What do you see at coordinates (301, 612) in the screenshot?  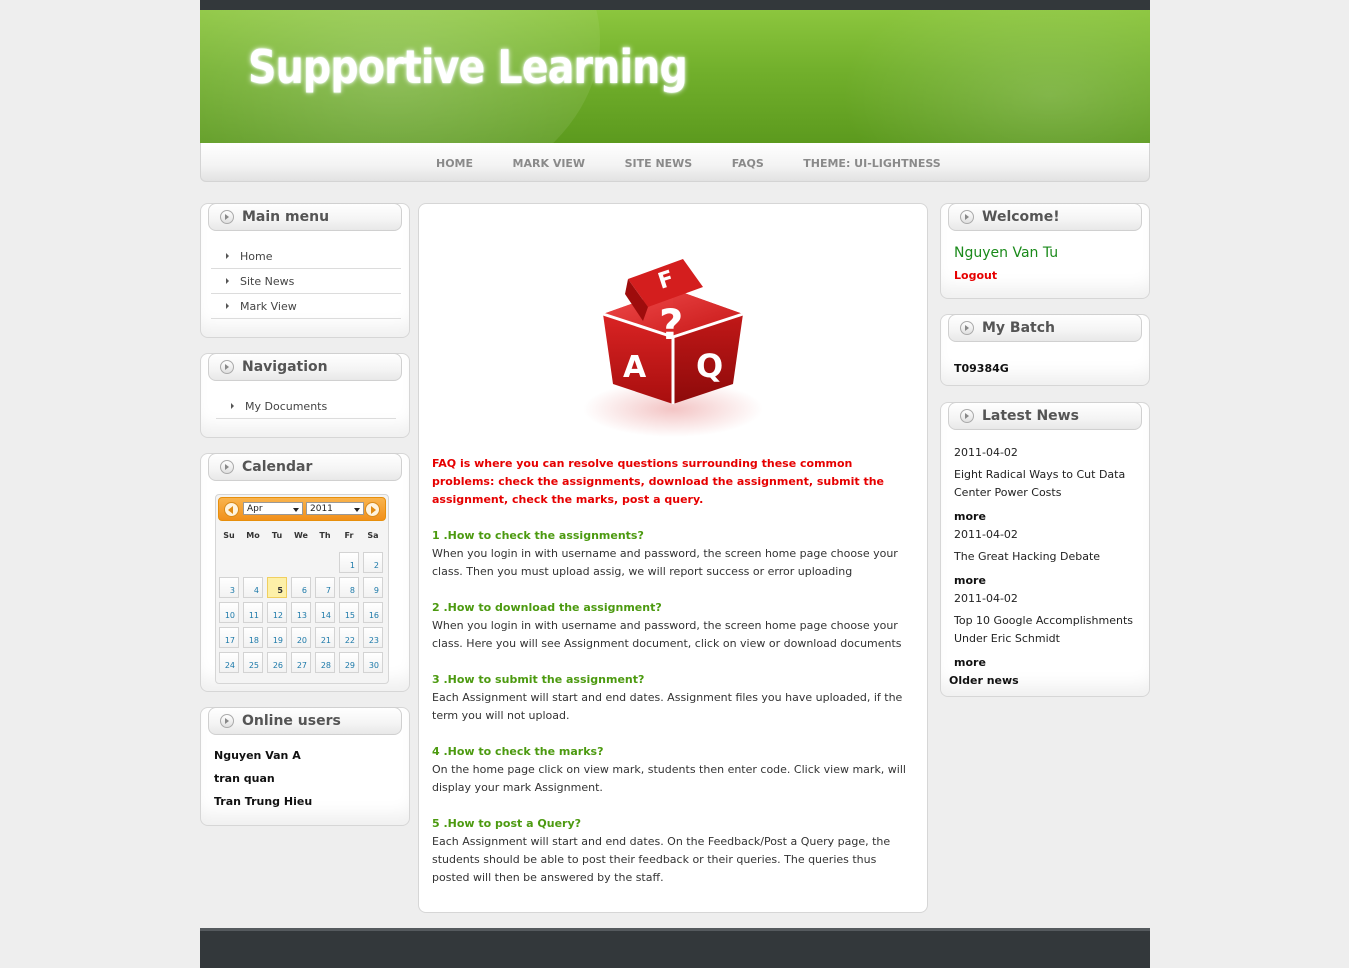 I see `calendar-day: 13` at bounding box center [301, 612].